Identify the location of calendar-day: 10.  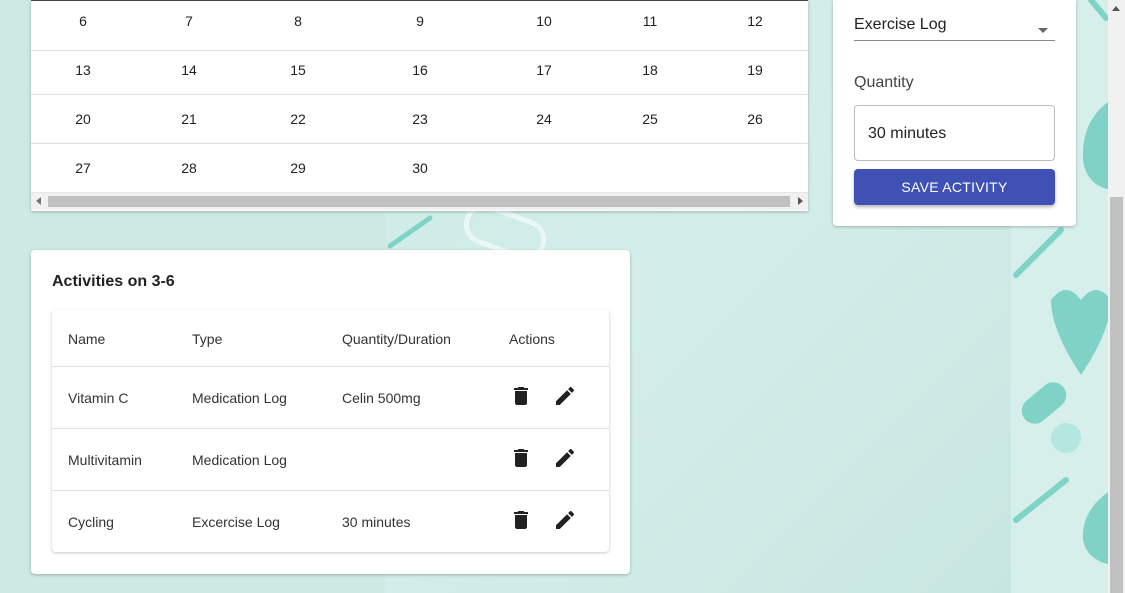
(544, 25).